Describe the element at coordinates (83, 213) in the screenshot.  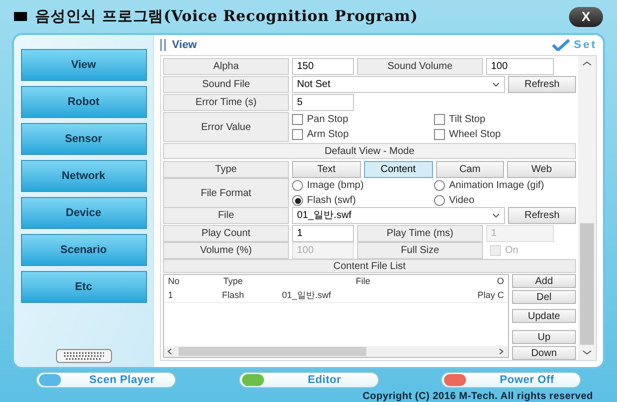
I see `menu-button: Device` at that location.